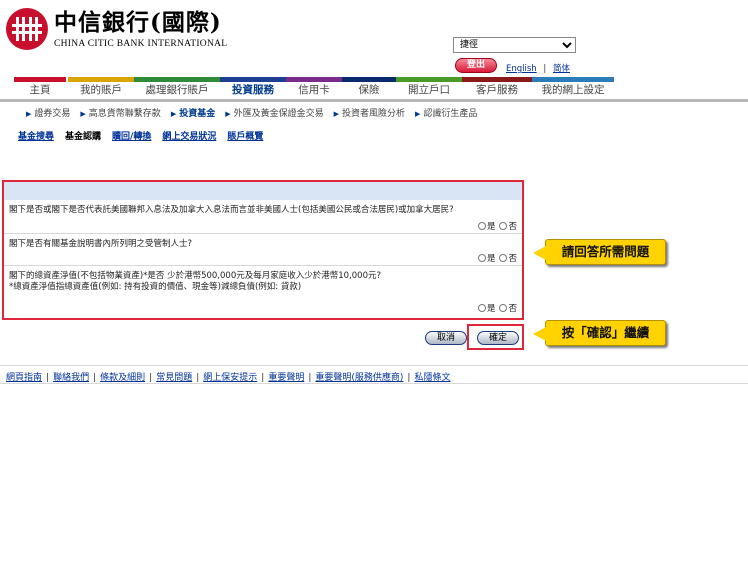  Describe the element at coordinates (83, 135) in the screenshot. I see `fund-nav-item: 基金認購` at that location.